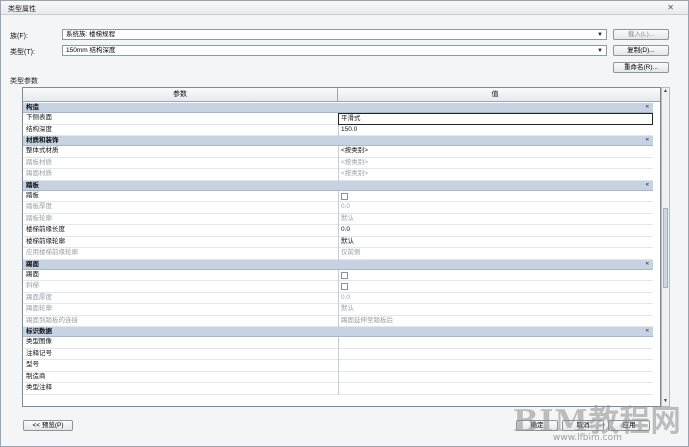 This screenshot has height=447, width=689. I want to click on group-header: 构造 «, so click(338, 108).